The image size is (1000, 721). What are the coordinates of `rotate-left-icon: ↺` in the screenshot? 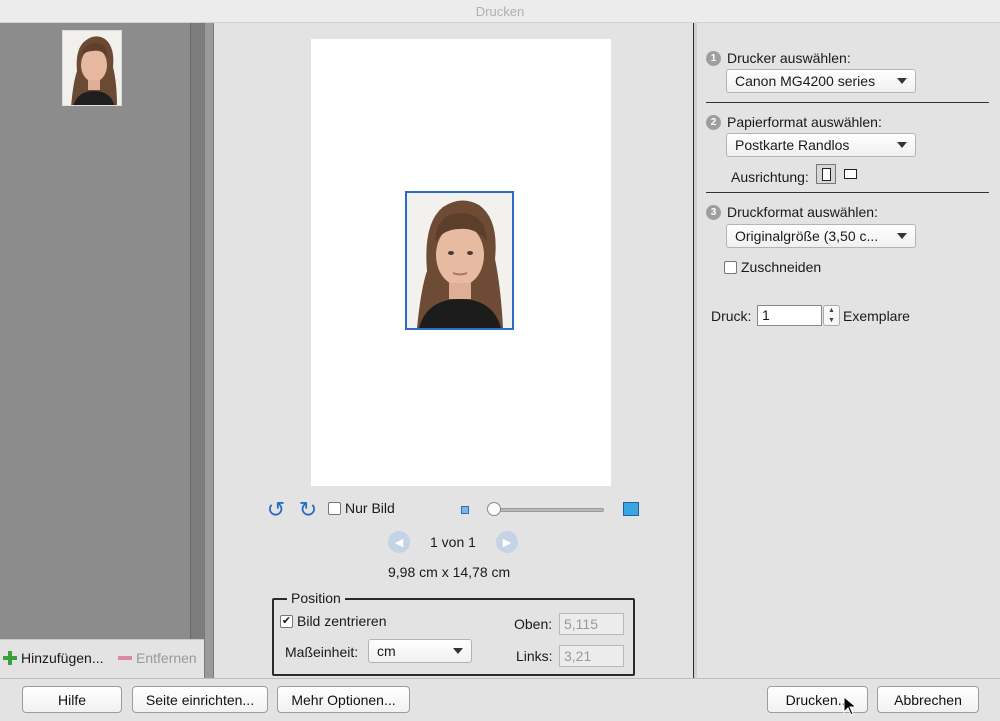 It's located at (276, 509).